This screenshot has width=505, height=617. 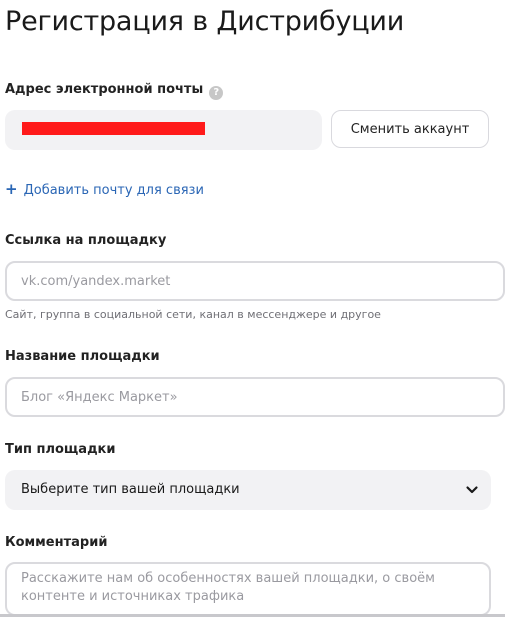 What do you see at coordinates (56, 542) in the screenshot?
I see `comment-label: Комментарий` at bounding box center [56, 542].